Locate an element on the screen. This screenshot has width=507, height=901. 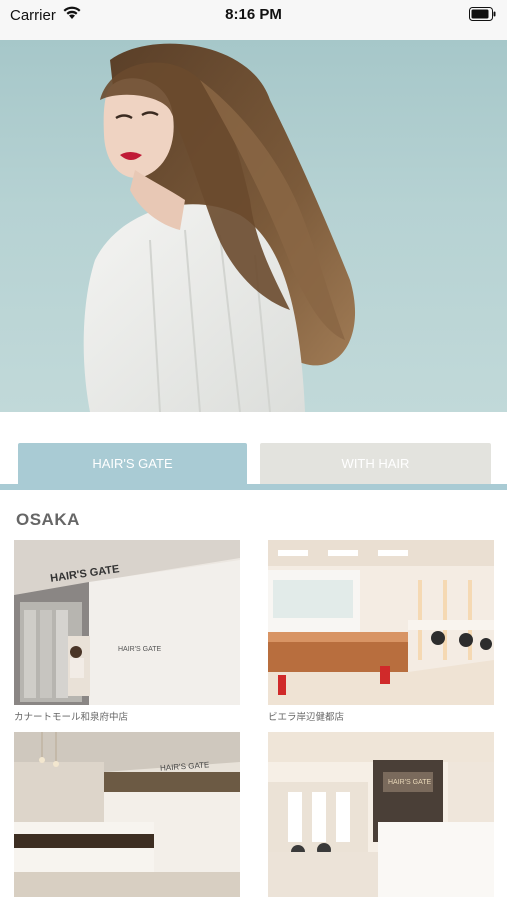
salon-card: ビエラ岸辺健都店 is located at coordinates (381, 631).